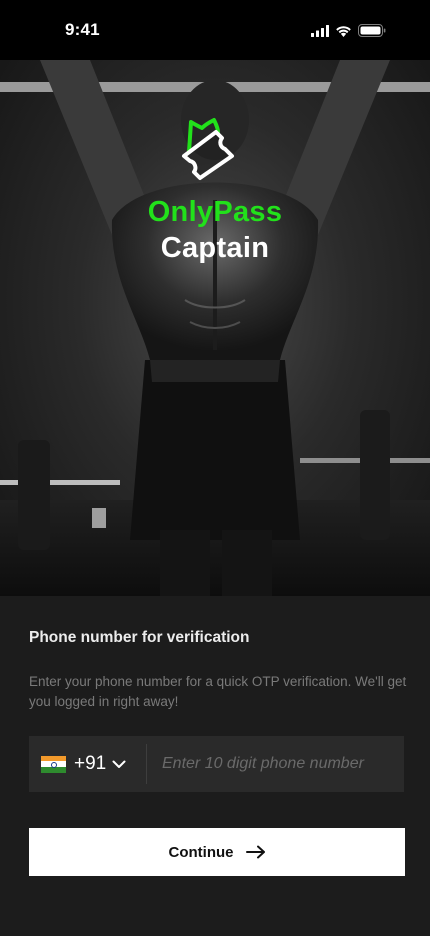  I want to click on continue-label: Continue, so click(201, 852).